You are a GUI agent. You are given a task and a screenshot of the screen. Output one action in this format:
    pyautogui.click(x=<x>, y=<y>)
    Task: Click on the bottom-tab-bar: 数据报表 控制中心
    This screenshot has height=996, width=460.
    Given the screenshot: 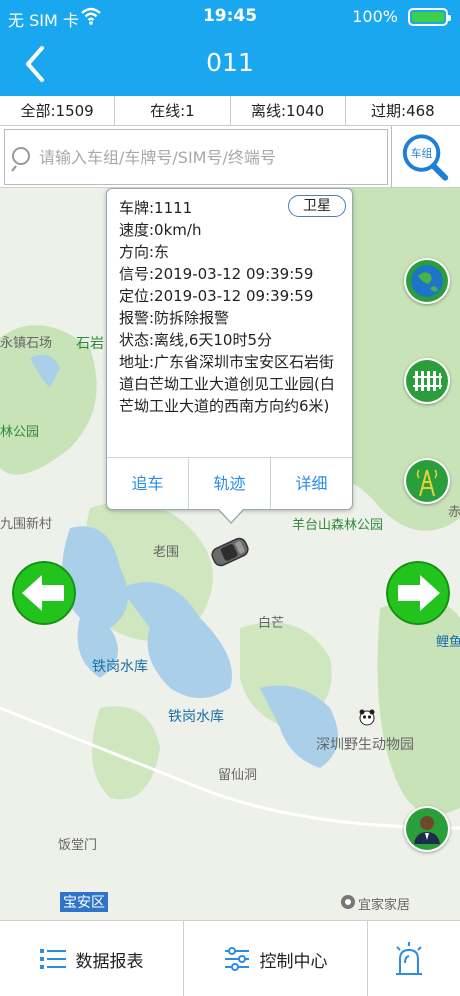 What is the action you would take?
    pyautogui.click(x=230, y=958)
    